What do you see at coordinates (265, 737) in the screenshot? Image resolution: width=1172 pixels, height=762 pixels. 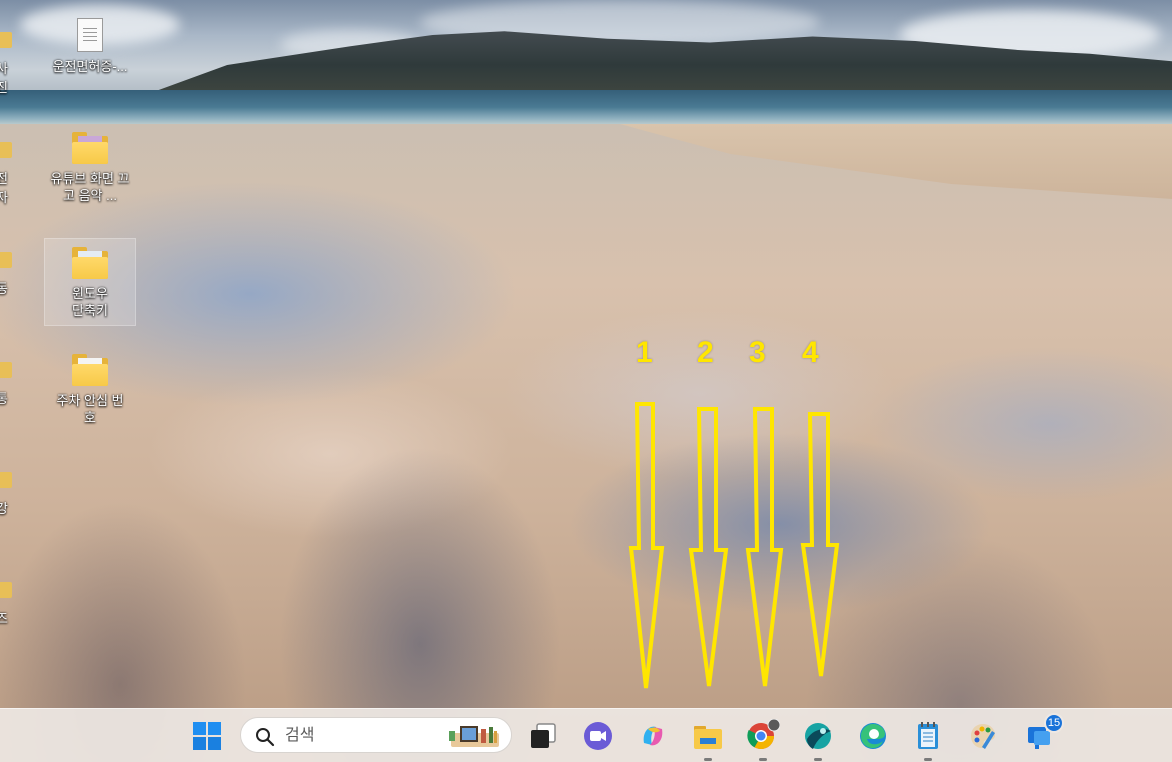 I see `search-icon` at bounding box center [265, 737].